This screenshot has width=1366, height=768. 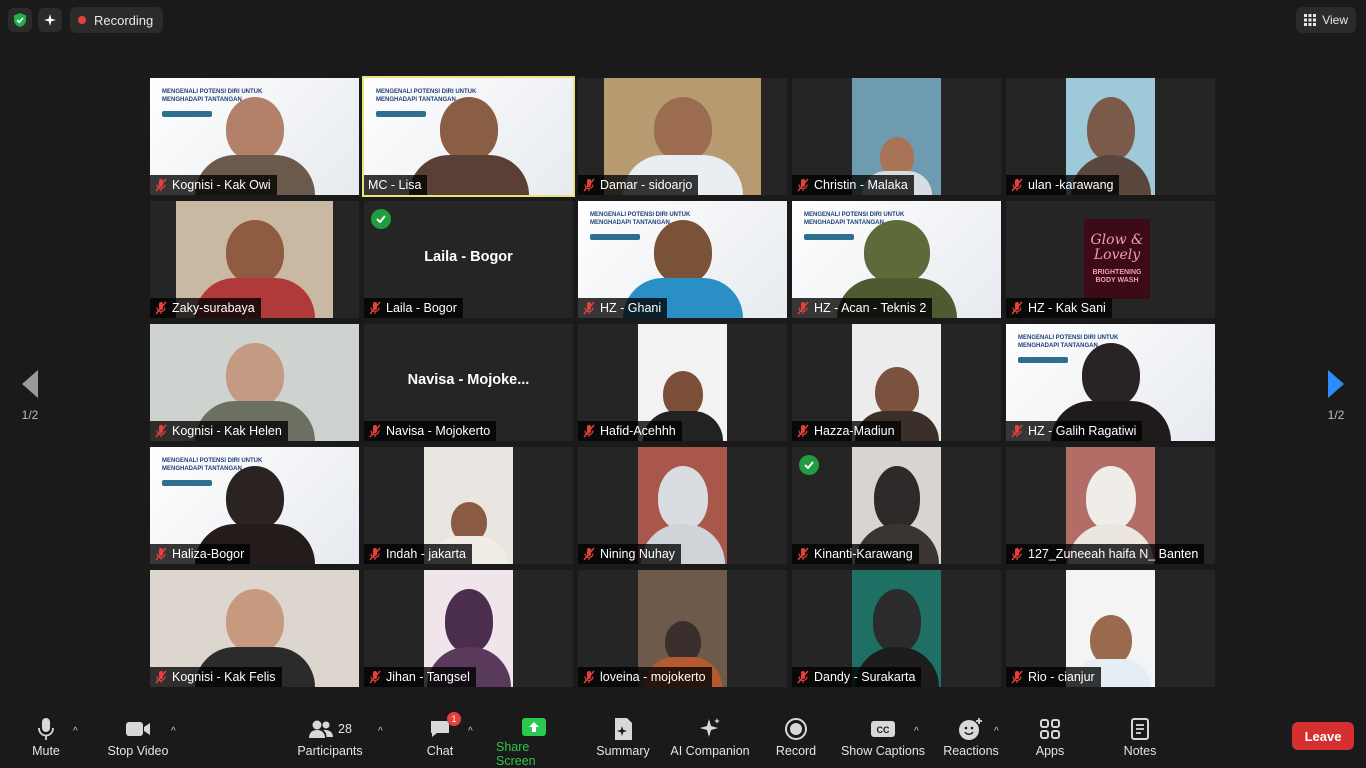 What do you see at coordinates (630, 431) in the screenshot?
I see `name-tag: Hafid-Acehhh` at bounding box center [630, 431].